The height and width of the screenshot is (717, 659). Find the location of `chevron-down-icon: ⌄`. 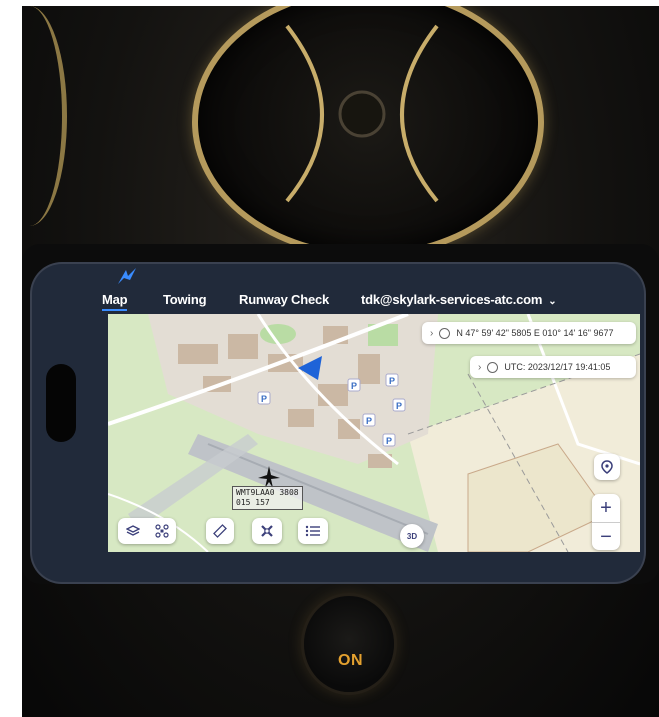

chevron-down-icon: ⌄ is located at coordinates (552, 301).